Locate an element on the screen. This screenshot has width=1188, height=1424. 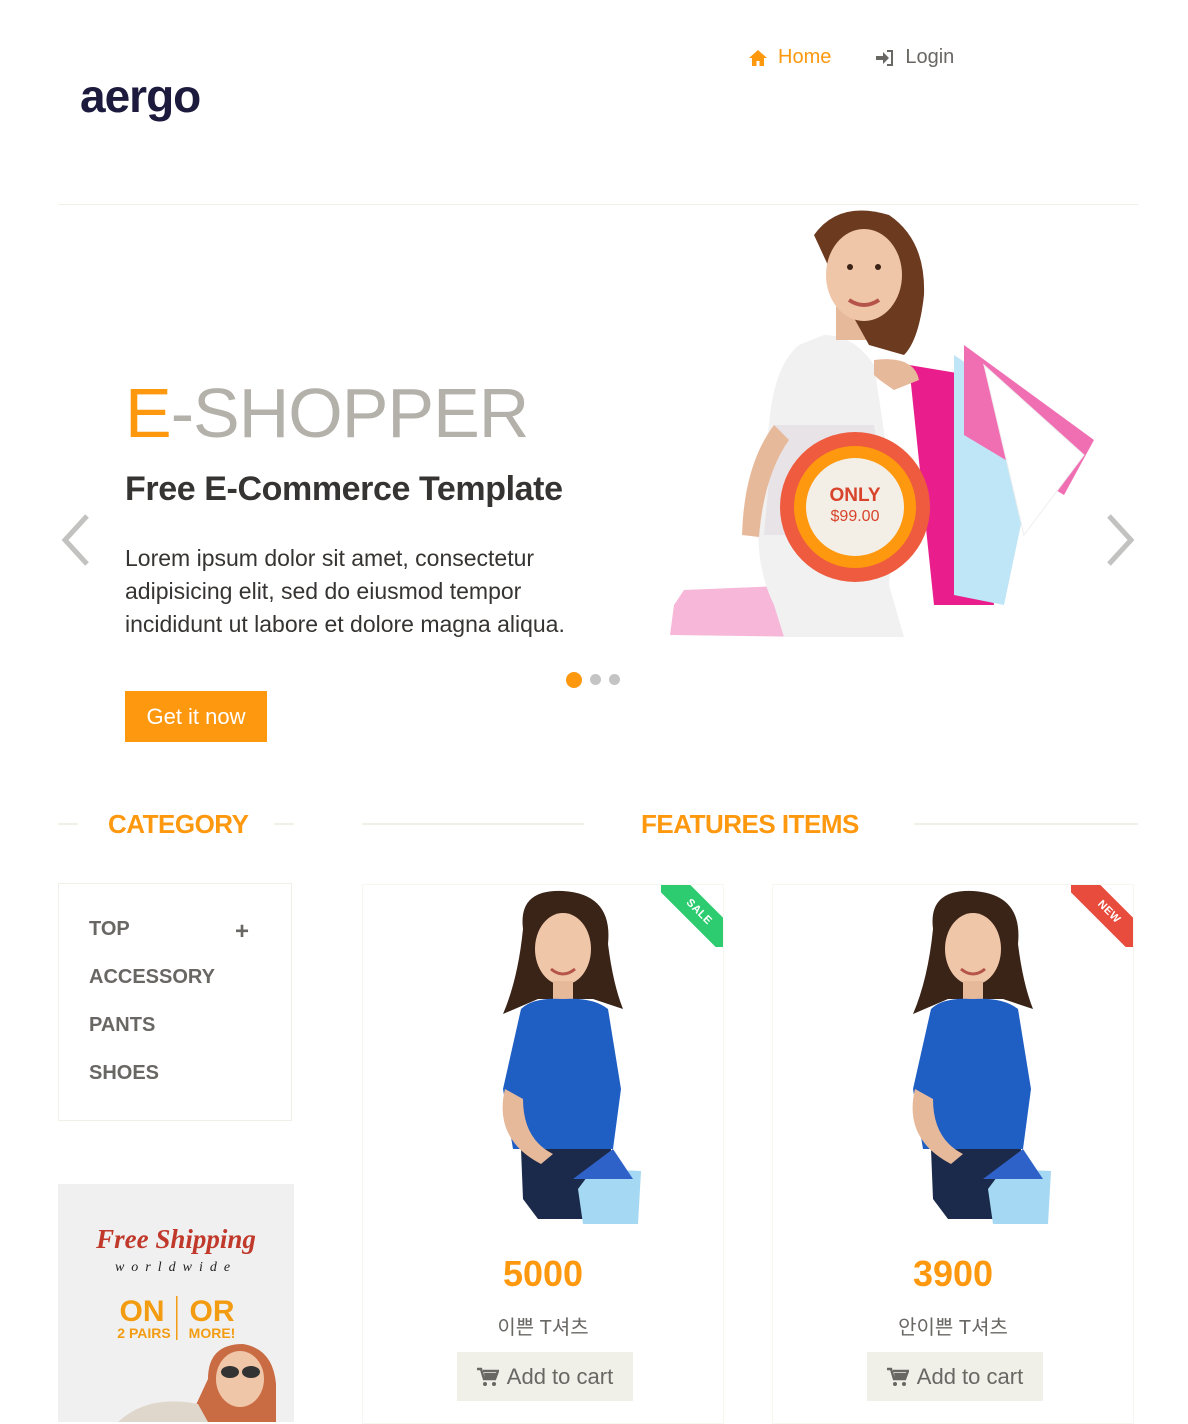
slider-prev-button is located at coordinates (76, 540).